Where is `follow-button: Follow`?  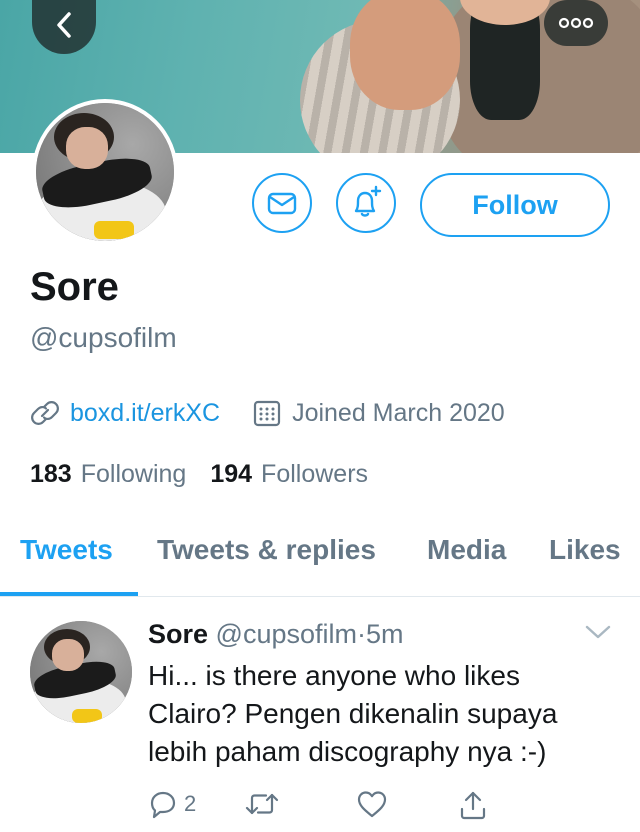
follow-button: Follow is located at coordinates (515, 205).